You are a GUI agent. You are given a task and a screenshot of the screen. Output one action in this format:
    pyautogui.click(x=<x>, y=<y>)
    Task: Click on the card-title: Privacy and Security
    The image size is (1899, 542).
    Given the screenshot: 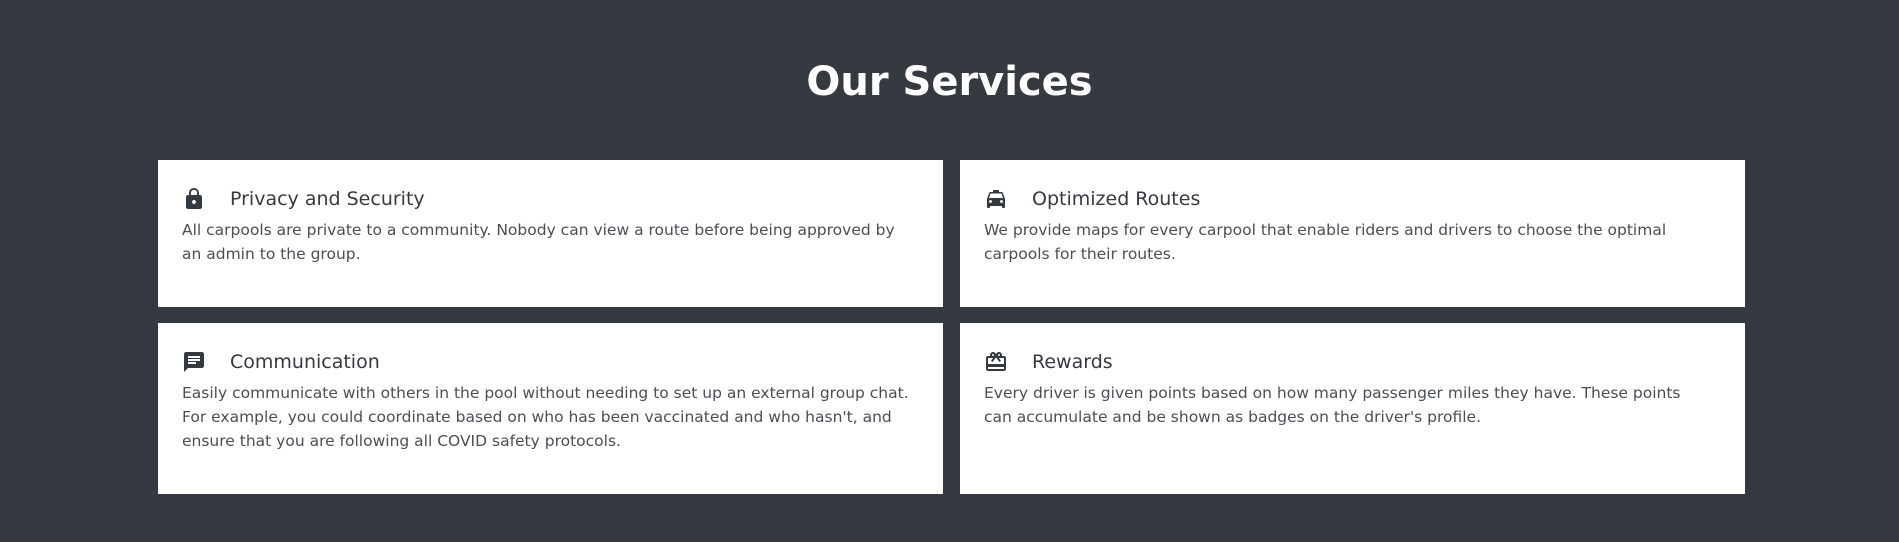 What is the action you would take?
    pyautogui.click(x=327, y=199)
    